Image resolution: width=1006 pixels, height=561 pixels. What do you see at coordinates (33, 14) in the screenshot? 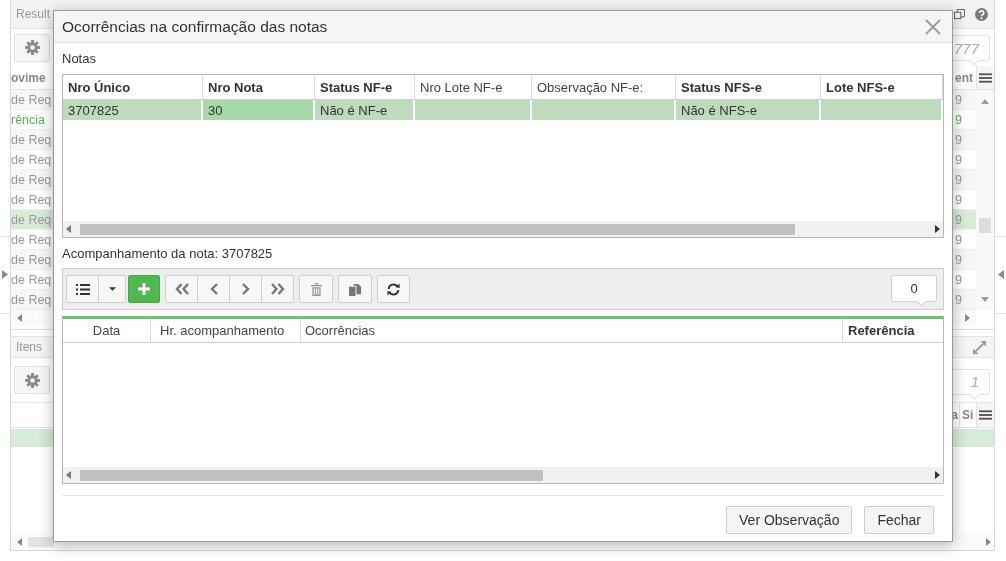
I see `panel-title: Result` at bounding box center [33, 14].